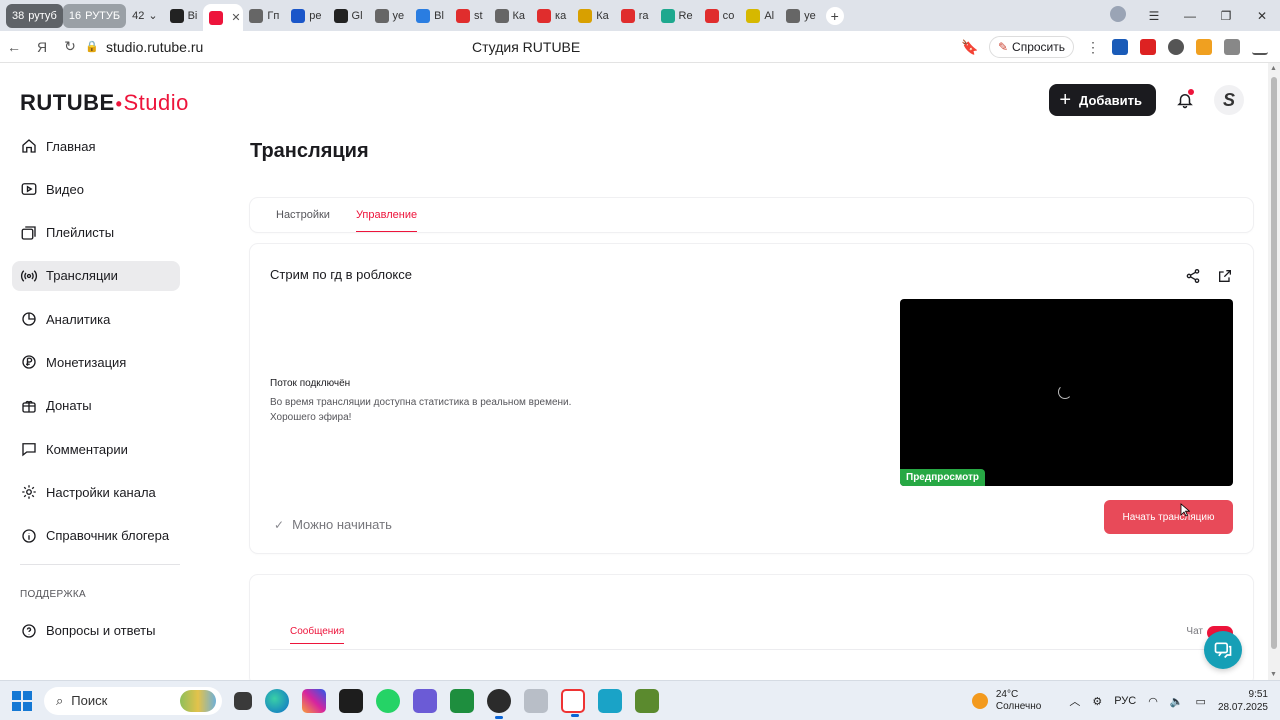 The image size is (1280, 720). What do you see at coordinates (29, 535) in the screenshot?
I see `info-icon` at bounding box center [29, 535].